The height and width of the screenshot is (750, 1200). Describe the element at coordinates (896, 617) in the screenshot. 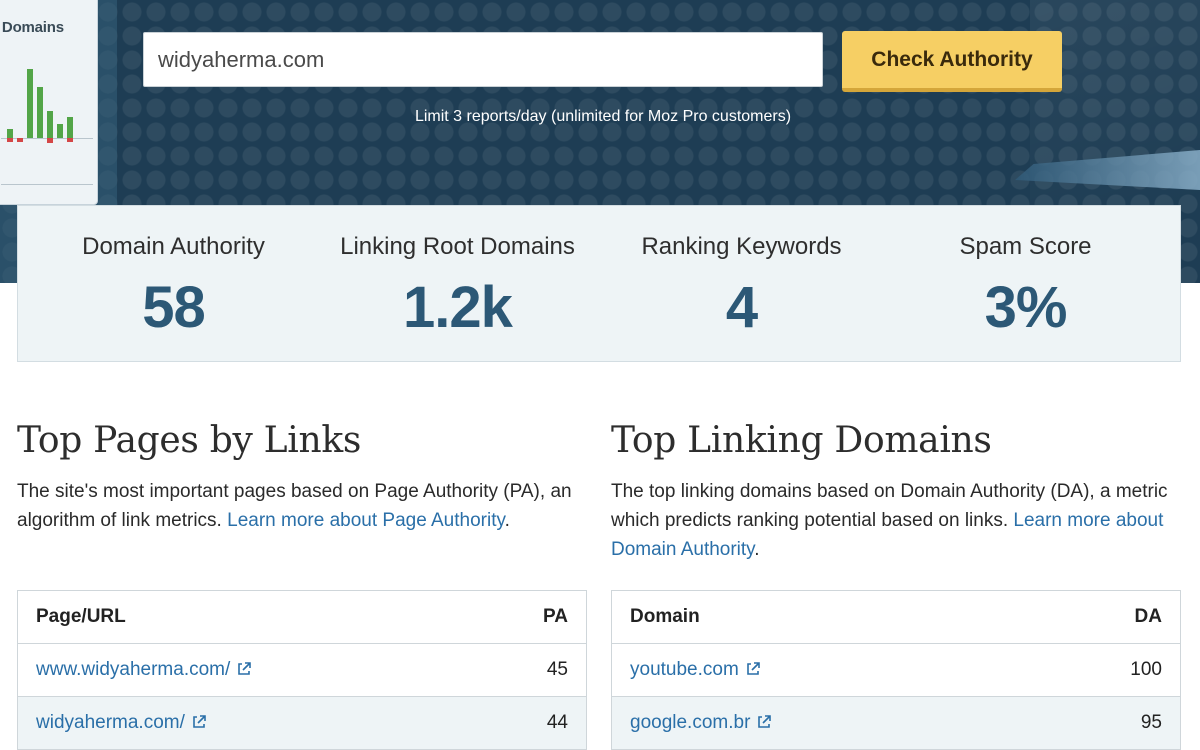

I see `table-header: Domain DA` at that location.